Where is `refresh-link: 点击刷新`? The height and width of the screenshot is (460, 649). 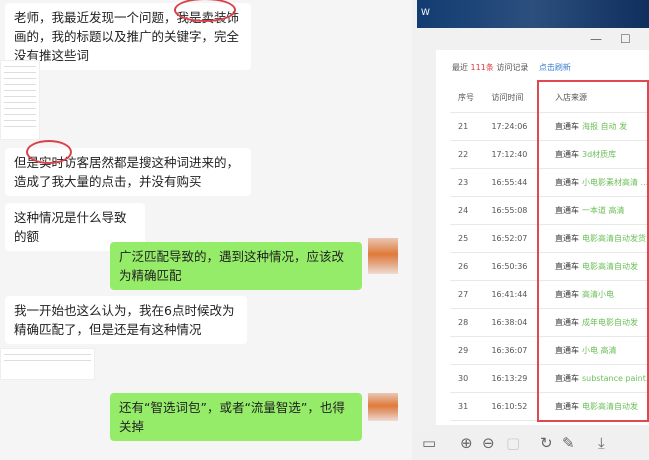
refresh-link: 点击刷新 is located at coordinates (555, 67).